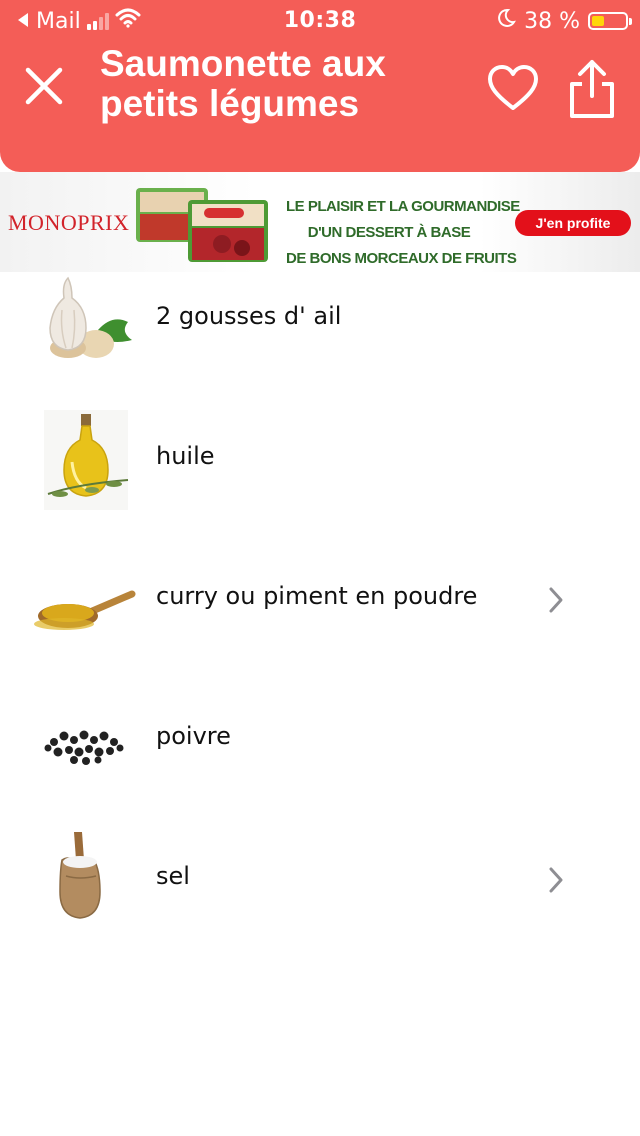  Describe the element at coordinates (173, 876) in the screenshot. I see `ingredient-label: sel` at that location.